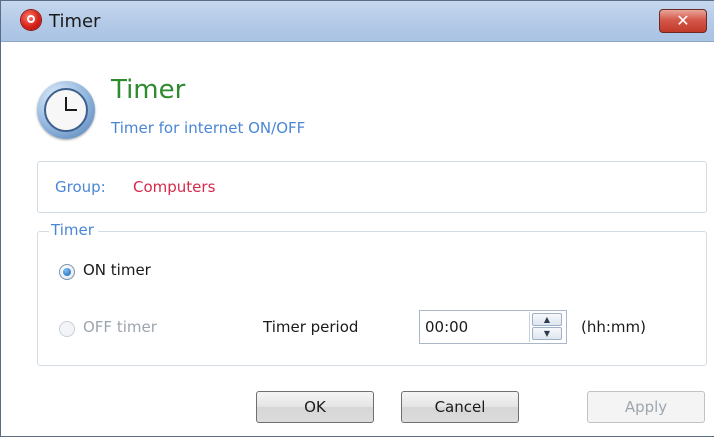 The image size is (714, 437). What do you see at coordinates (148, 90) in the screenshot?
I see `page-title: Timer` at bounding box center [148, 90].